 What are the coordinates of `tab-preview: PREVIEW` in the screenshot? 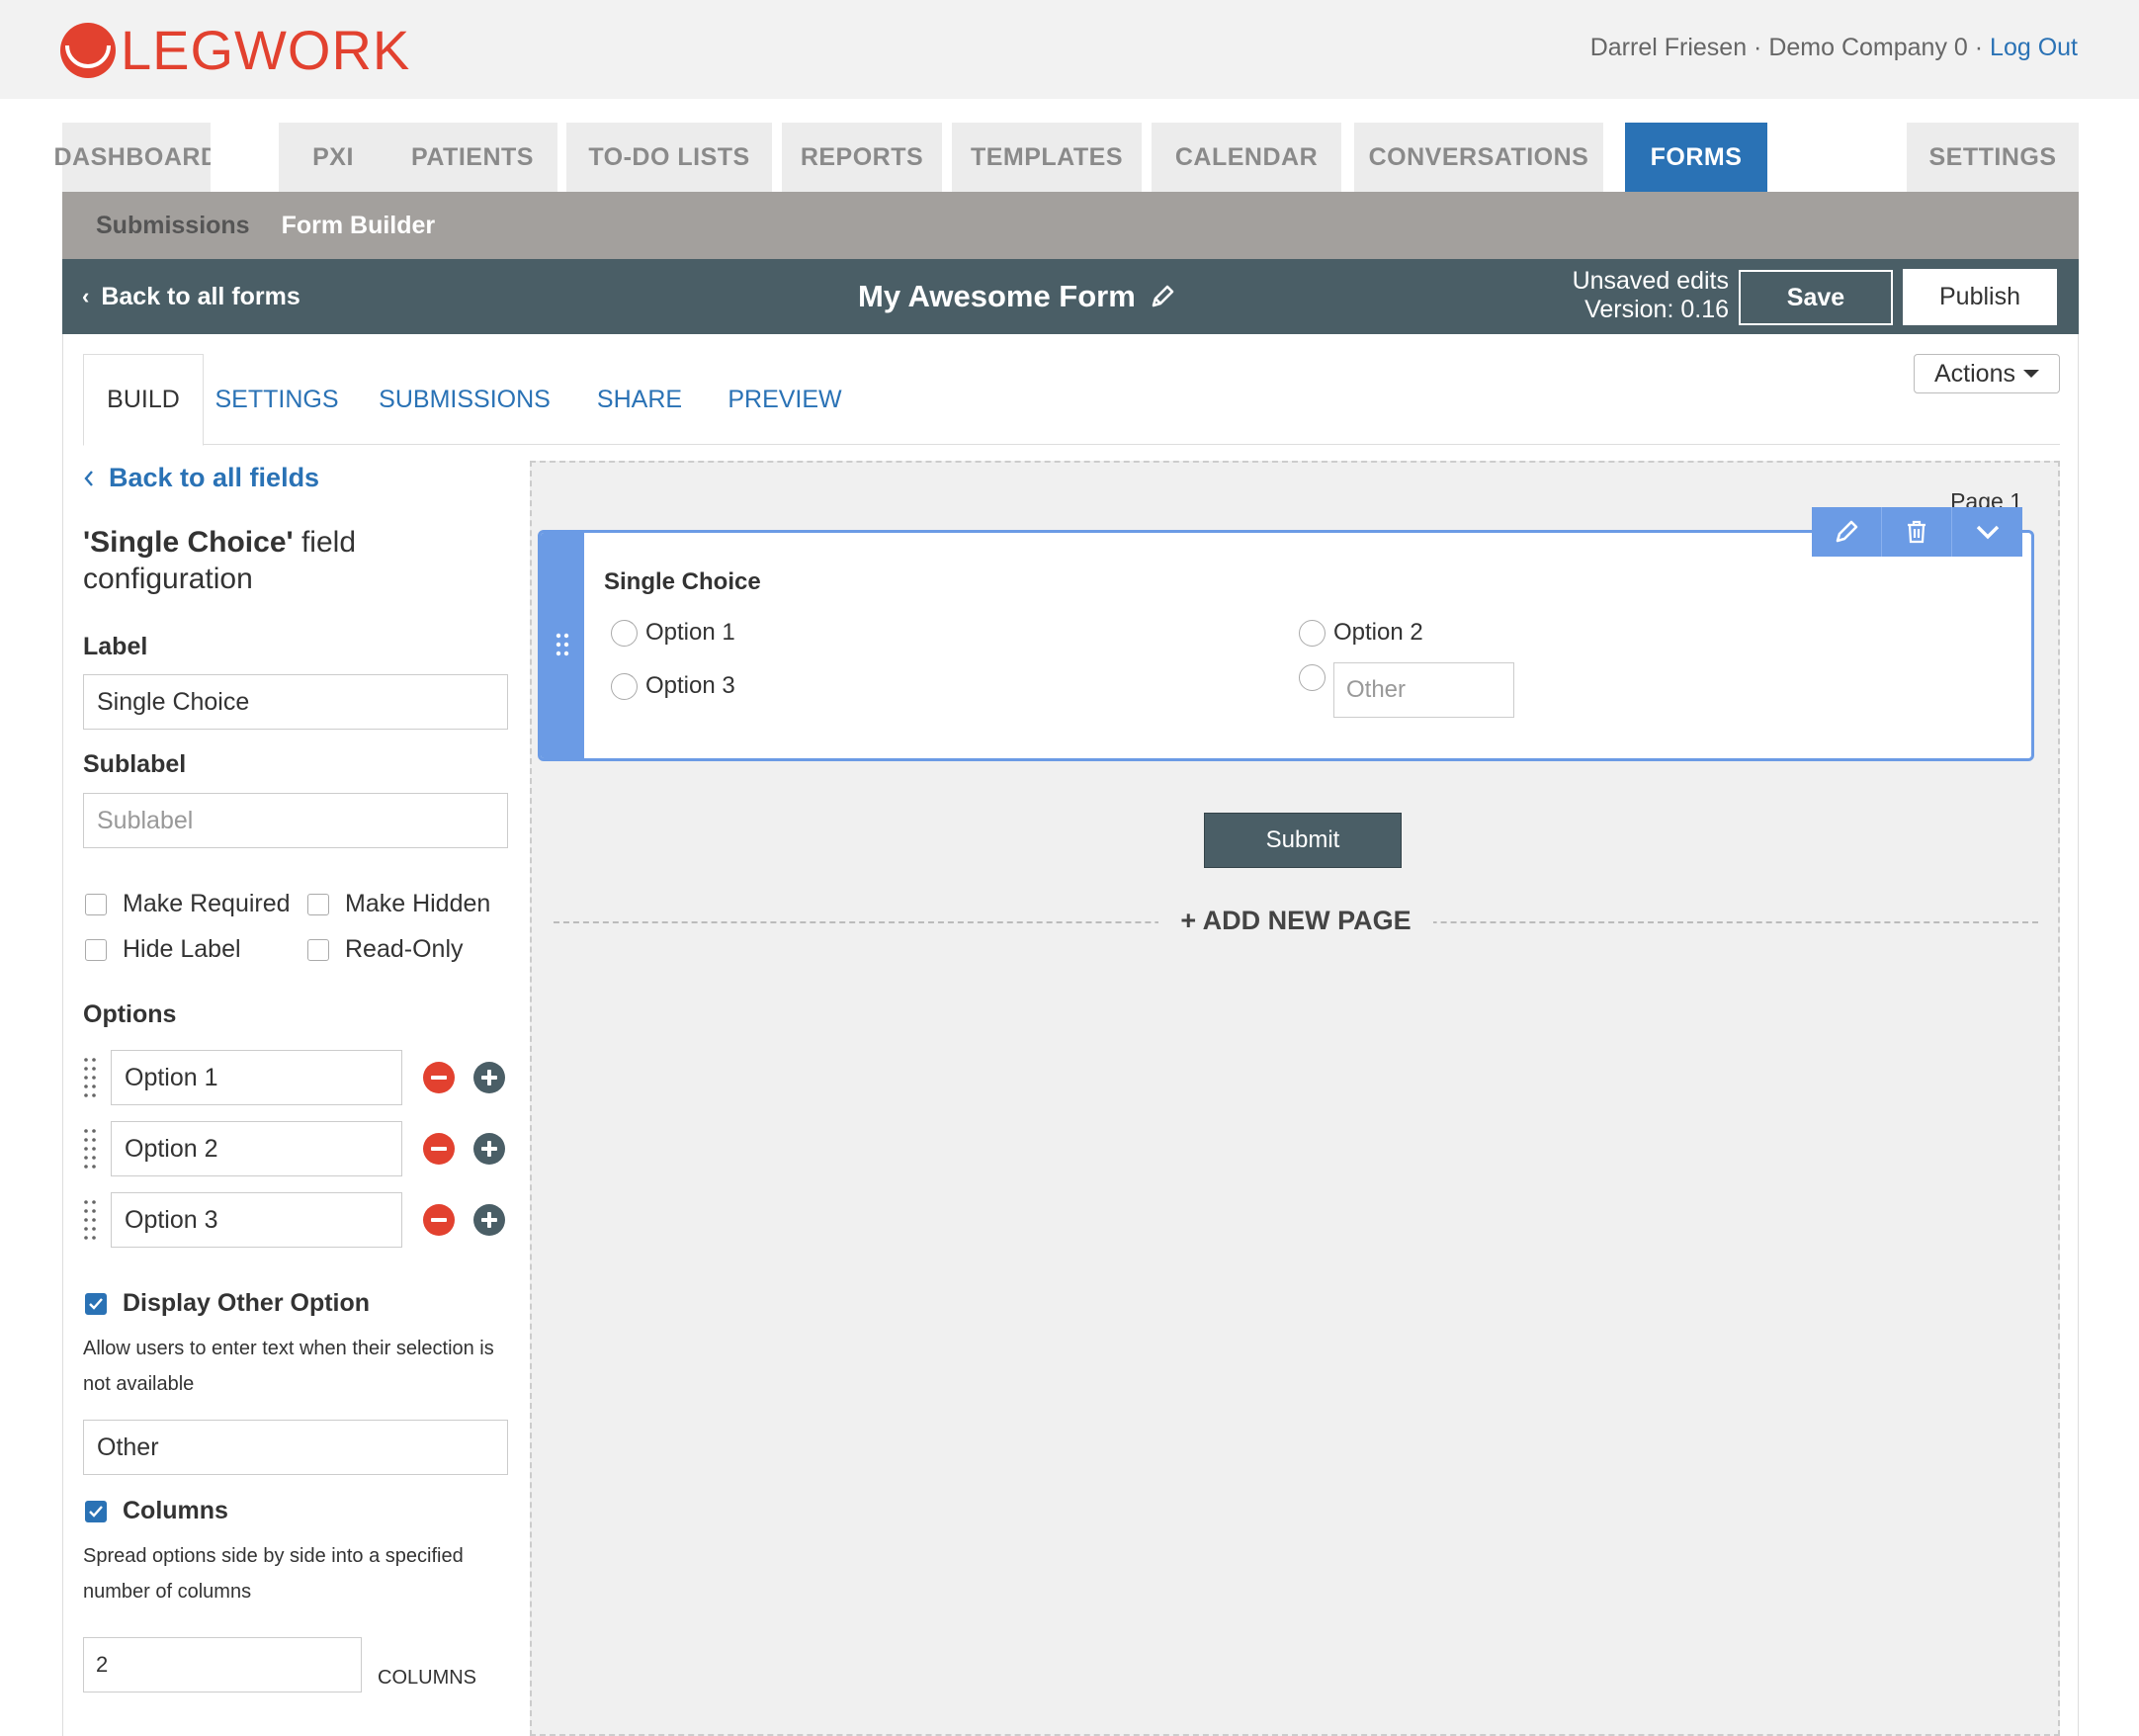 It's located at (785, 400).